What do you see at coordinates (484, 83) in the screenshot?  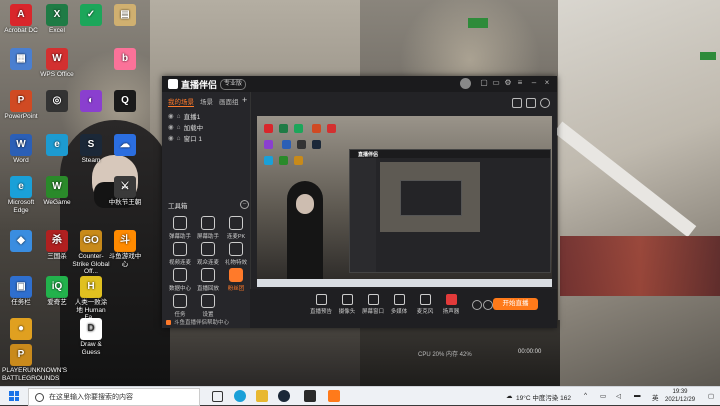 I see `skin-icon: ▢` at bounding box center [484, 83].